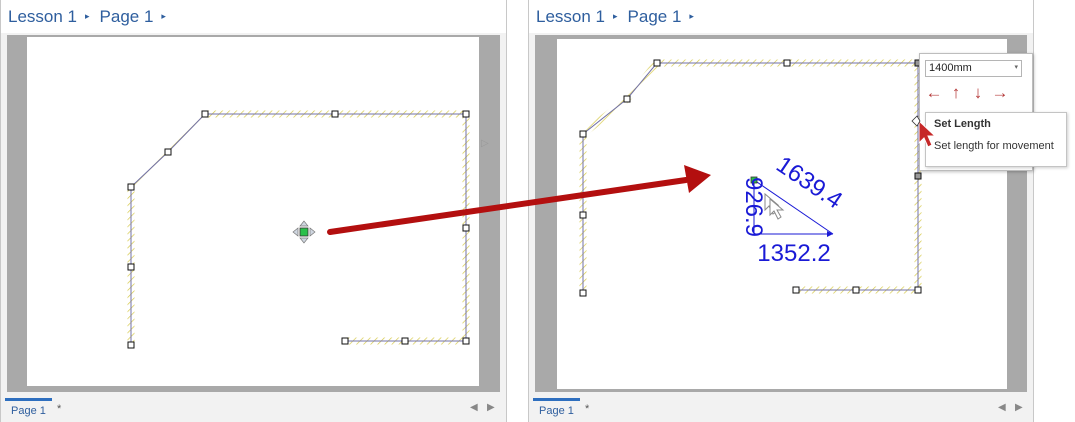 This screenshot has width=1075, height=422. Describe the element at coordinates (1016, 67) in the screenshot. I see `chevron-down-icon: ▾` at that location.